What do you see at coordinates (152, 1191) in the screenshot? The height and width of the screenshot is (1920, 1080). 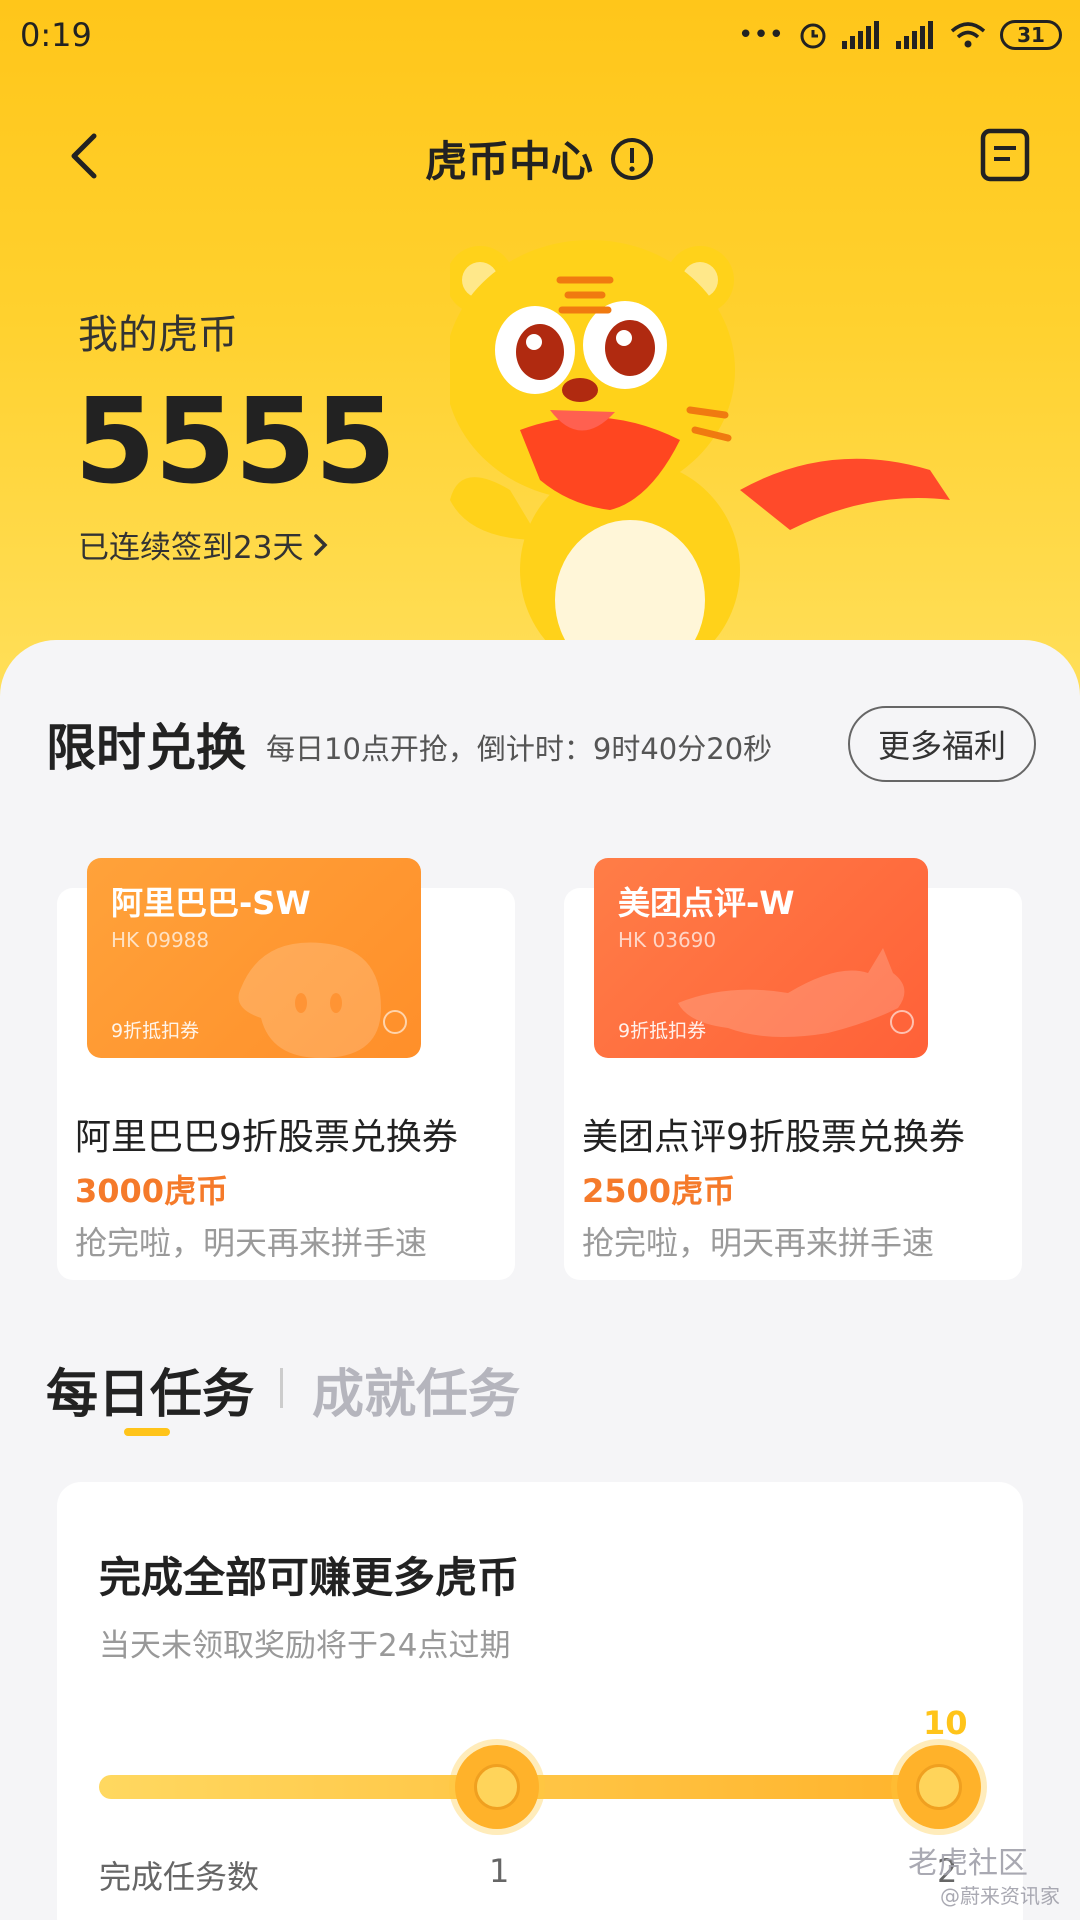 I see `exchange-price: 3000虎币` at bounding box center [152, 1191].